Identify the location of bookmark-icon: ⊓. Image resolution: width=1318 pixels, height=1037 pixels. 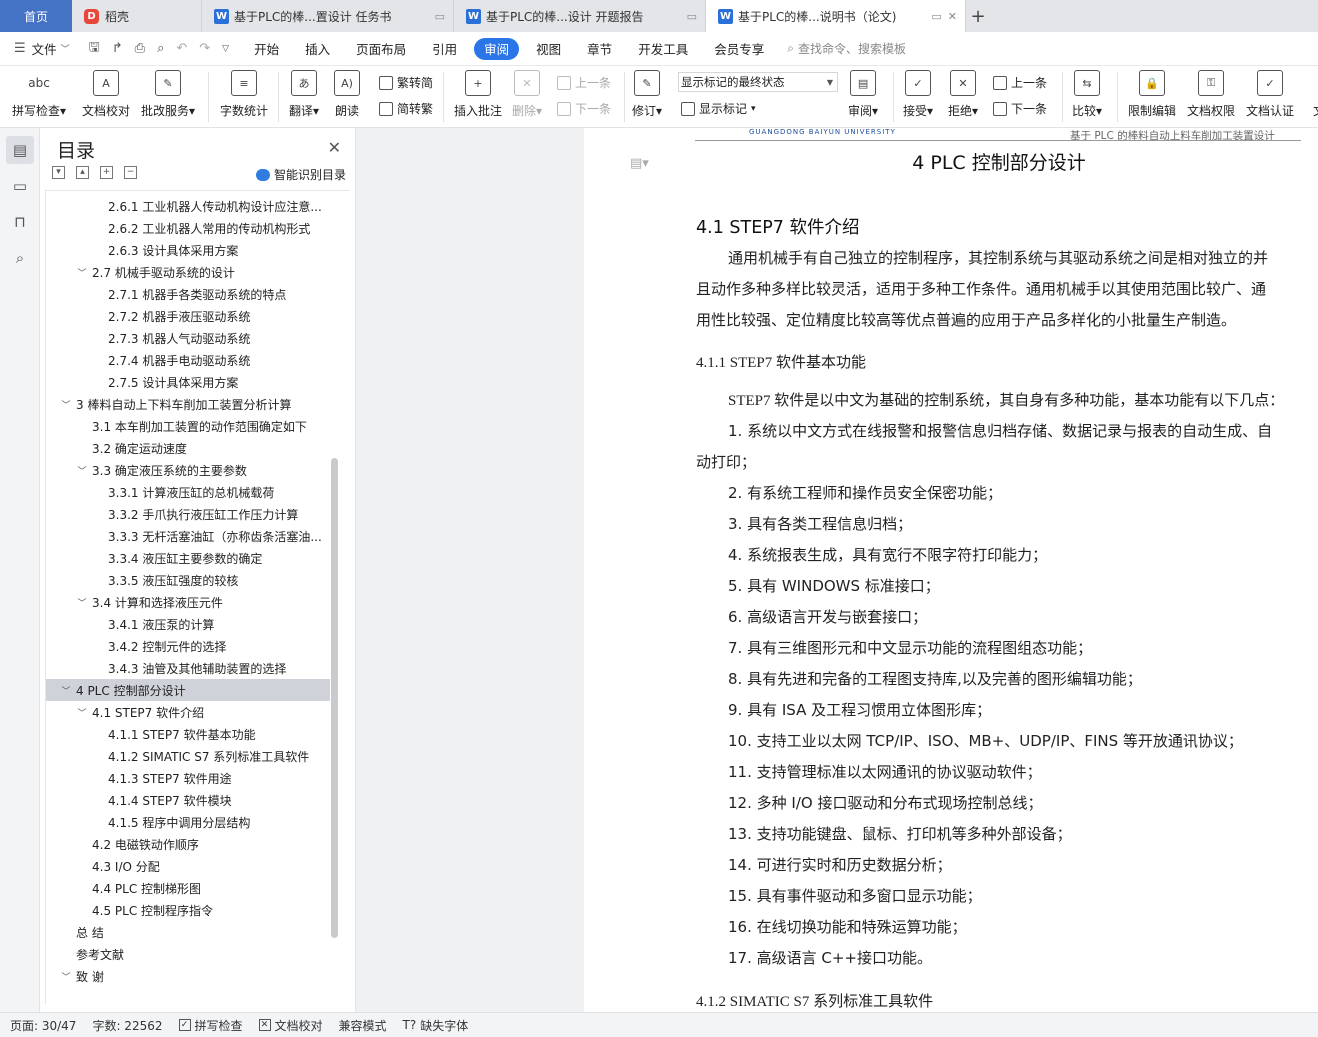
(20, 222).